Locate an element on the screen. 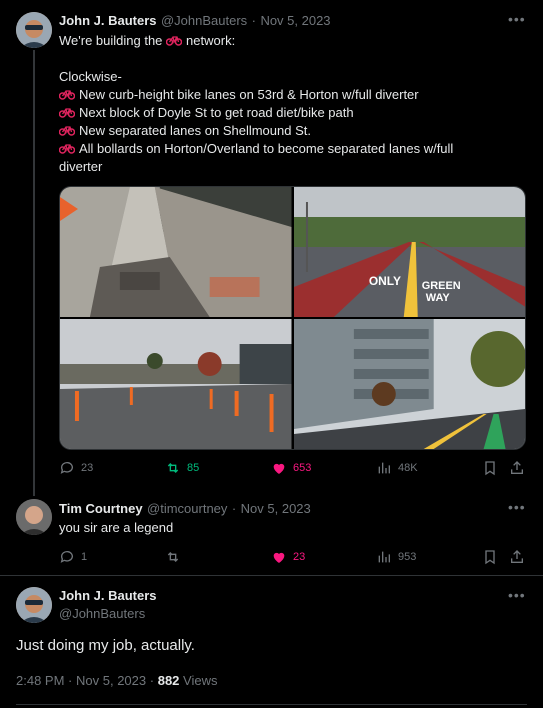 This screenshot has height=708, width=543. author-name: Tim Courtney is located at coordinates (101, 508).